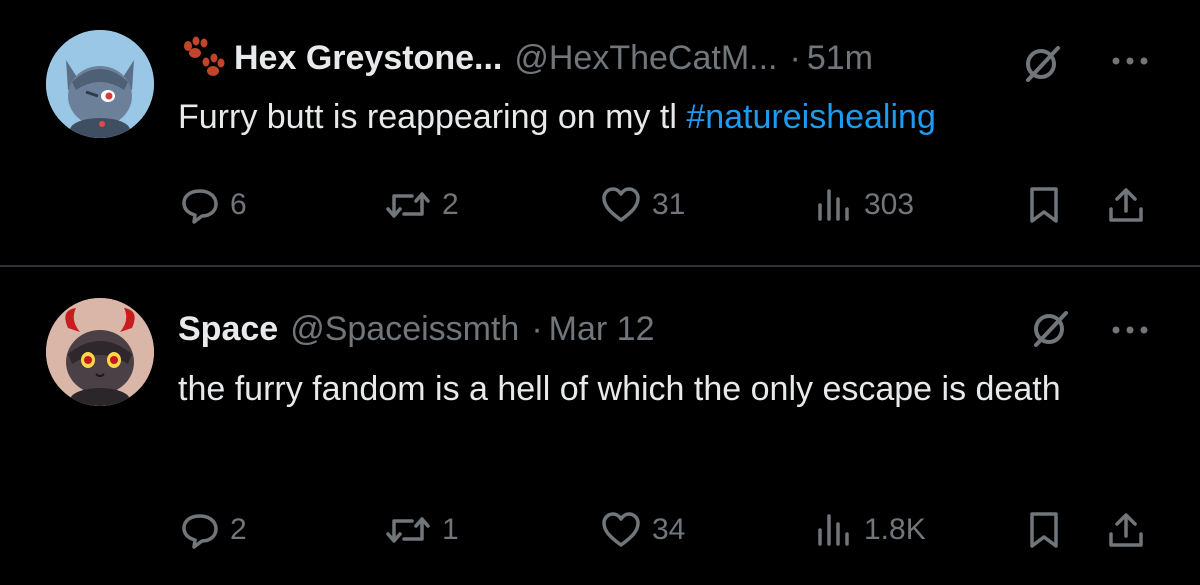 Image resolution: width=1200 pixels, height=585 pixels. I want to click on tweet-header: Space @Spaceissmth · Mar 12, so click(416, 329).